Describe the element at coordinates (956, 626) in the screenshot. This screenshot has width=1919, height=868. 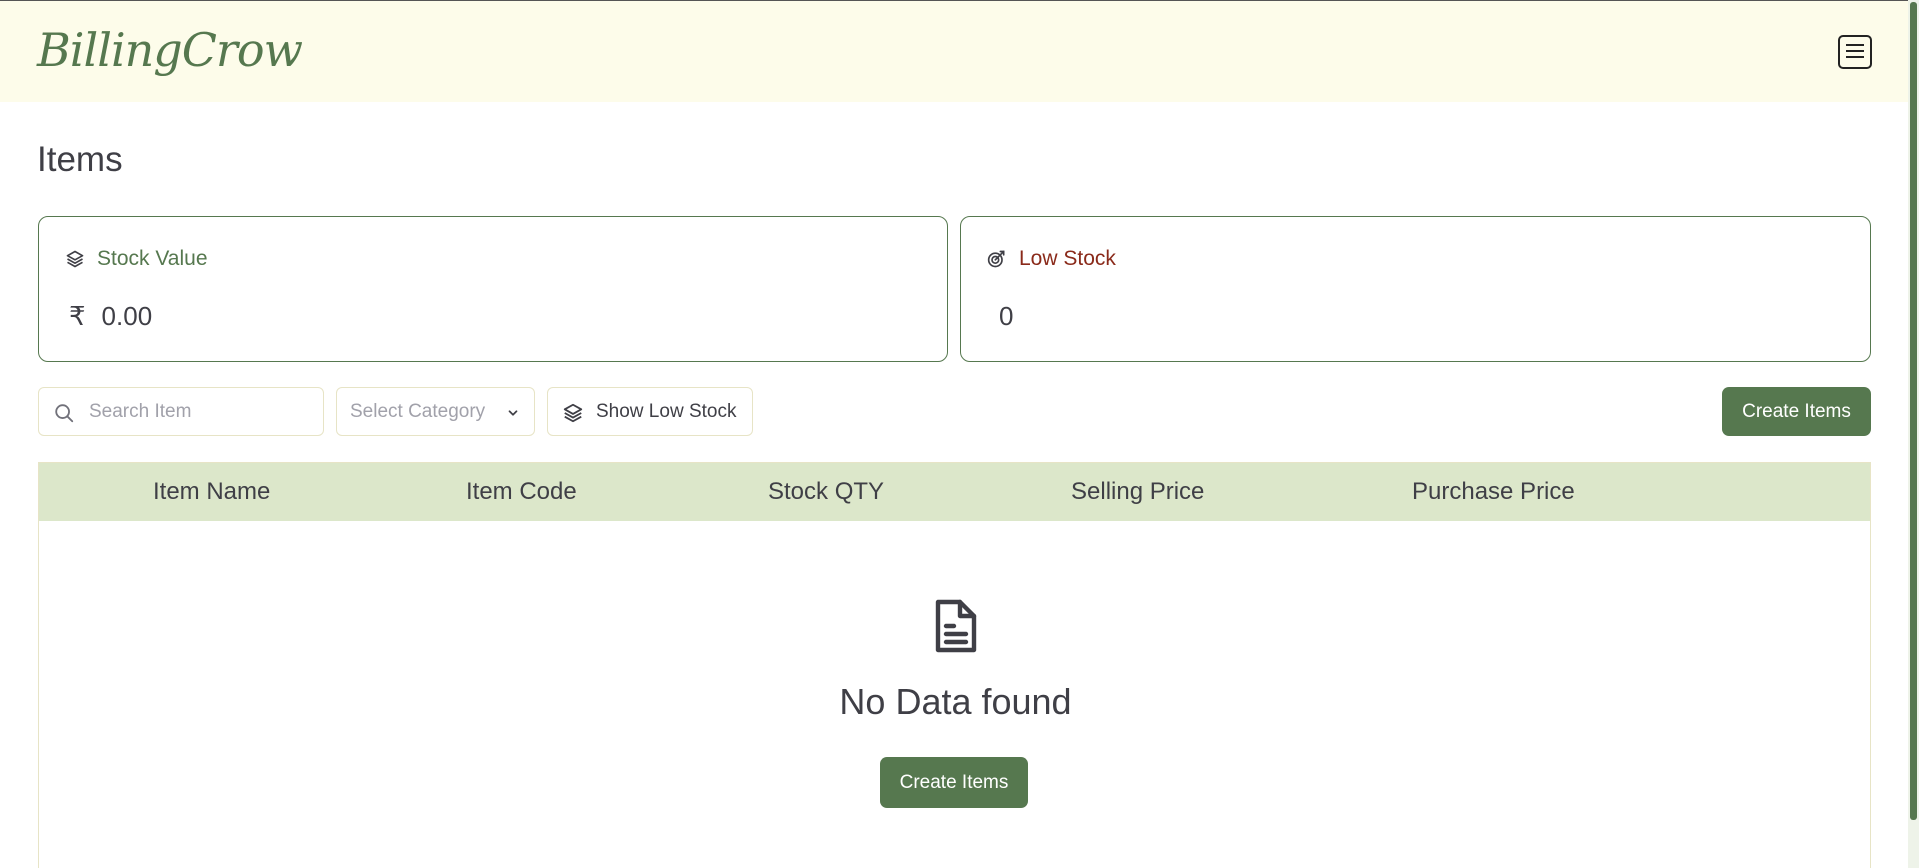
I see `document-icon` at that location.